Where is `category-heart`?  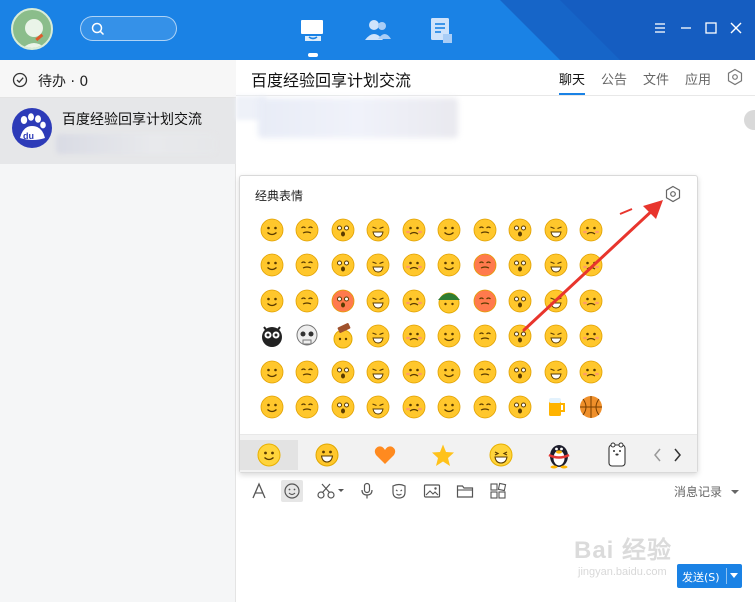
category-heart is located at coordinates (385, 455).